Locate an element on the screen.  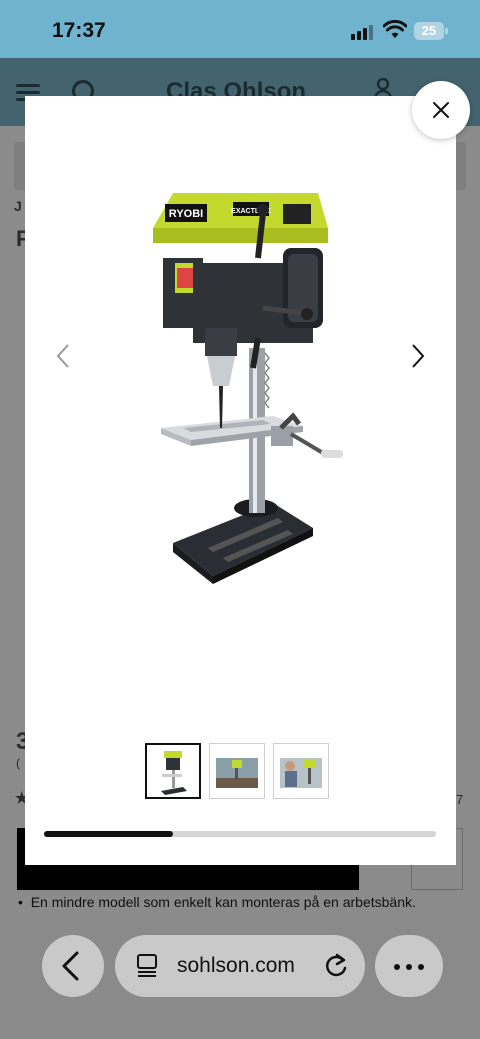
brand-label: RYOBI is located at coordinates (186, 214).